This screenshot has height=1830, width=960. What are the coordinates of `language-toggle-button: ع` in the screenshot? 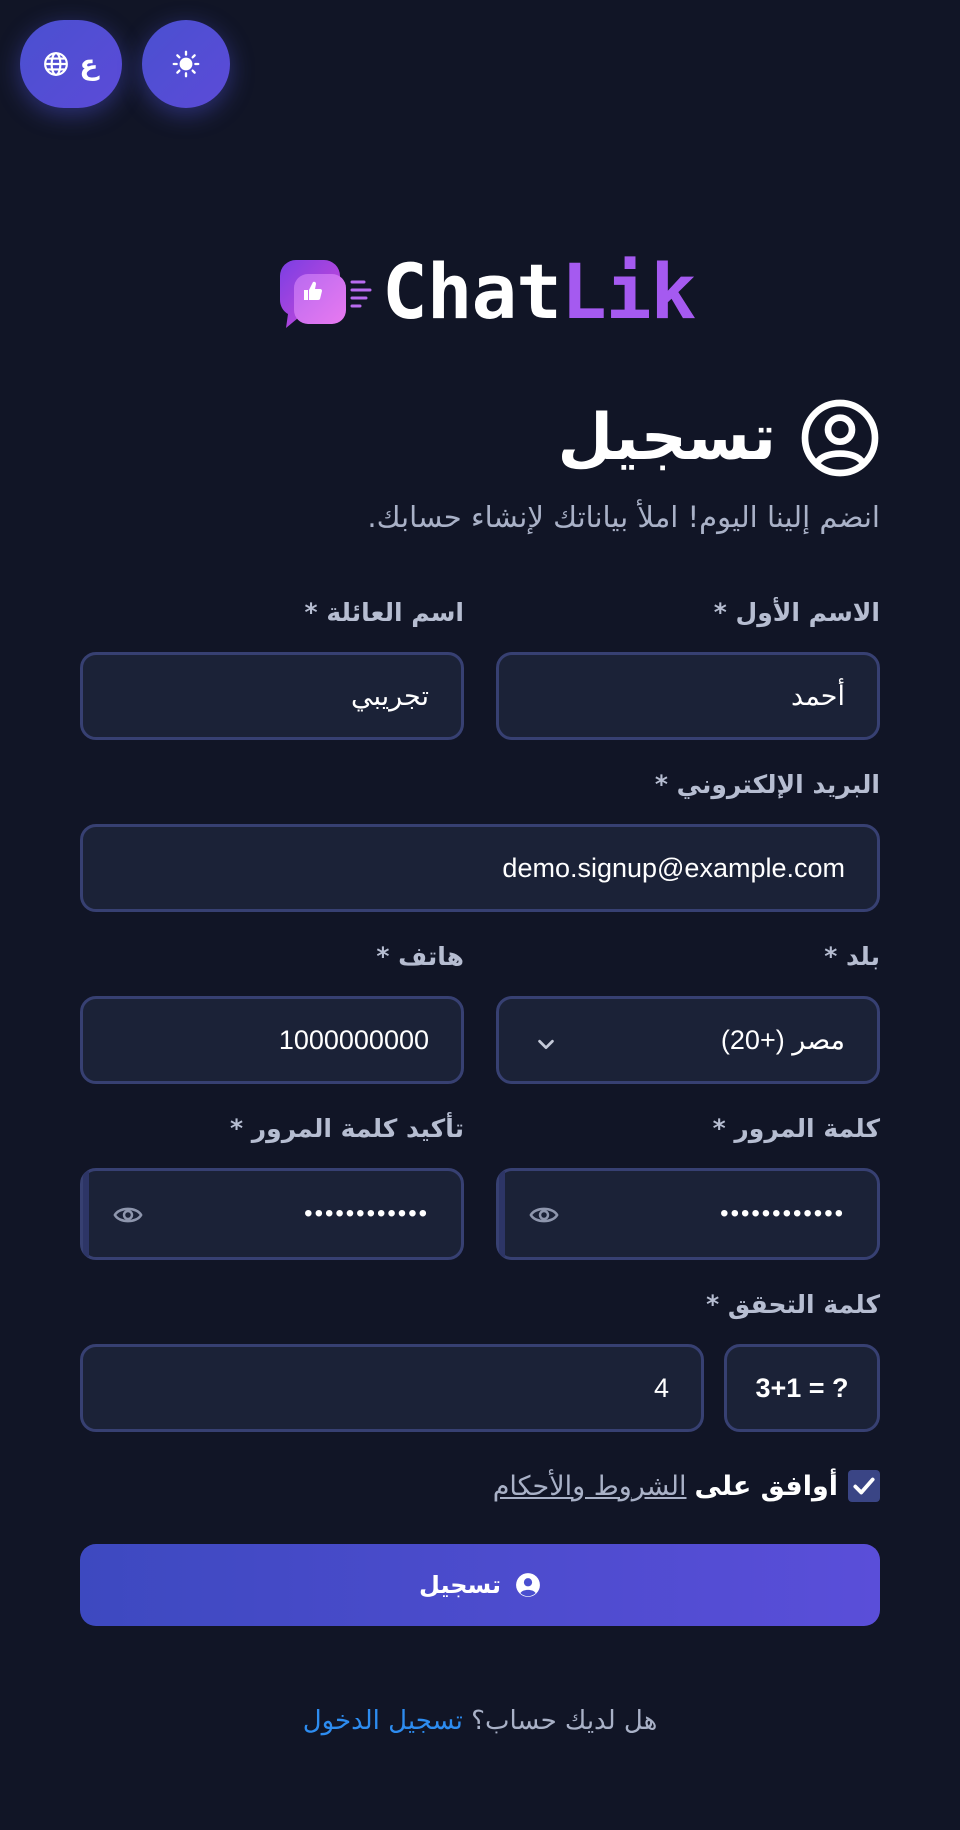 It's located at (71, 64).